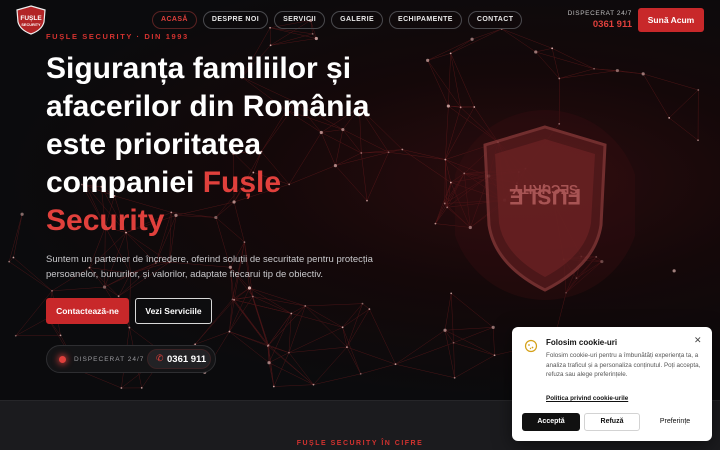 The image size is (720, 450). I want to click on logo-text-top: FUȘLE, so click(31, 18).